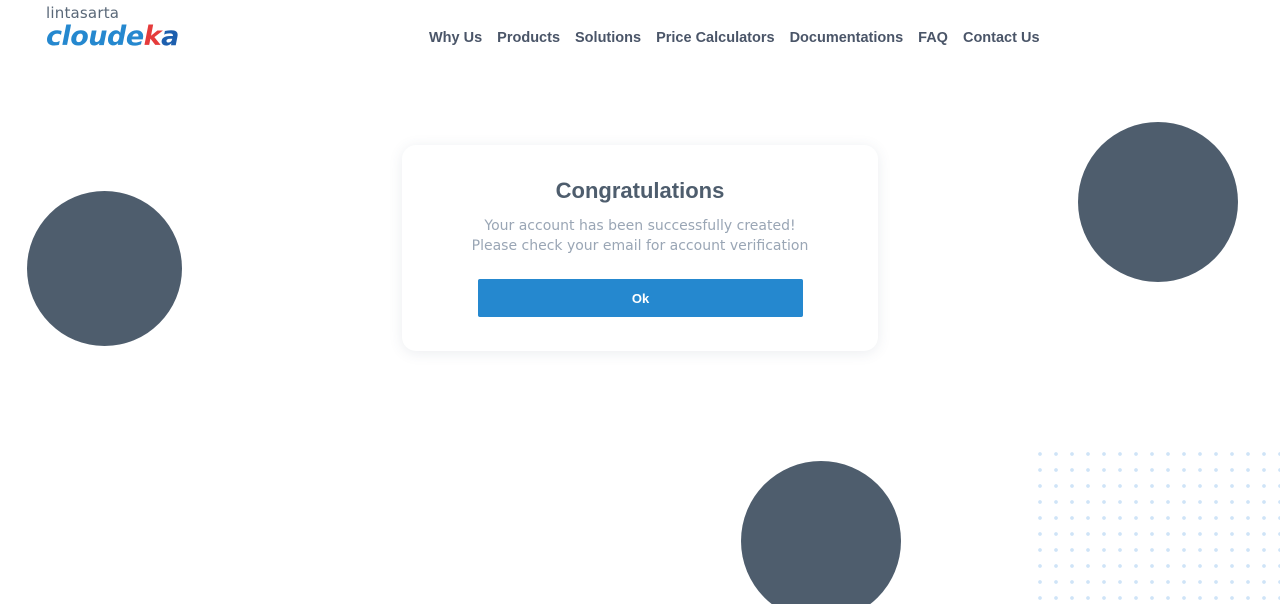 This screenshot has height=604, width=1280. Describe the element at coordinates (1158, 202) in the screenshot. I see `decorative-circle-right` at that location.